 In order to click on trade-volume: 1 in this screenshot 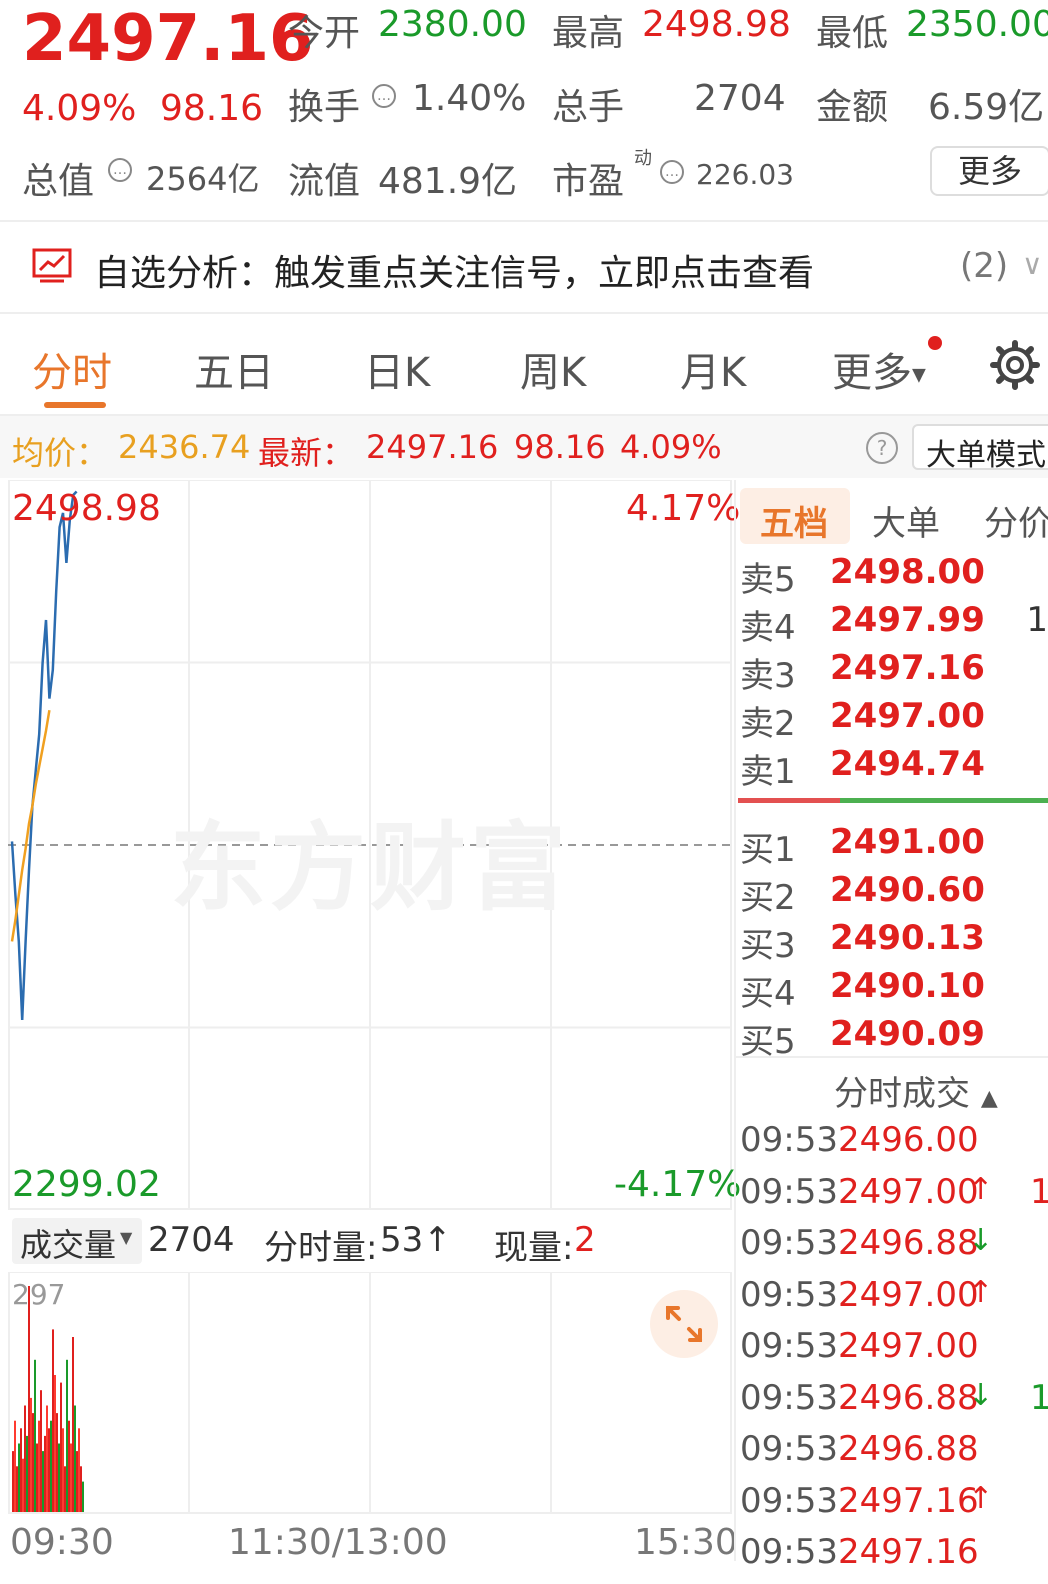, I will do `click(1039, 1191)`.